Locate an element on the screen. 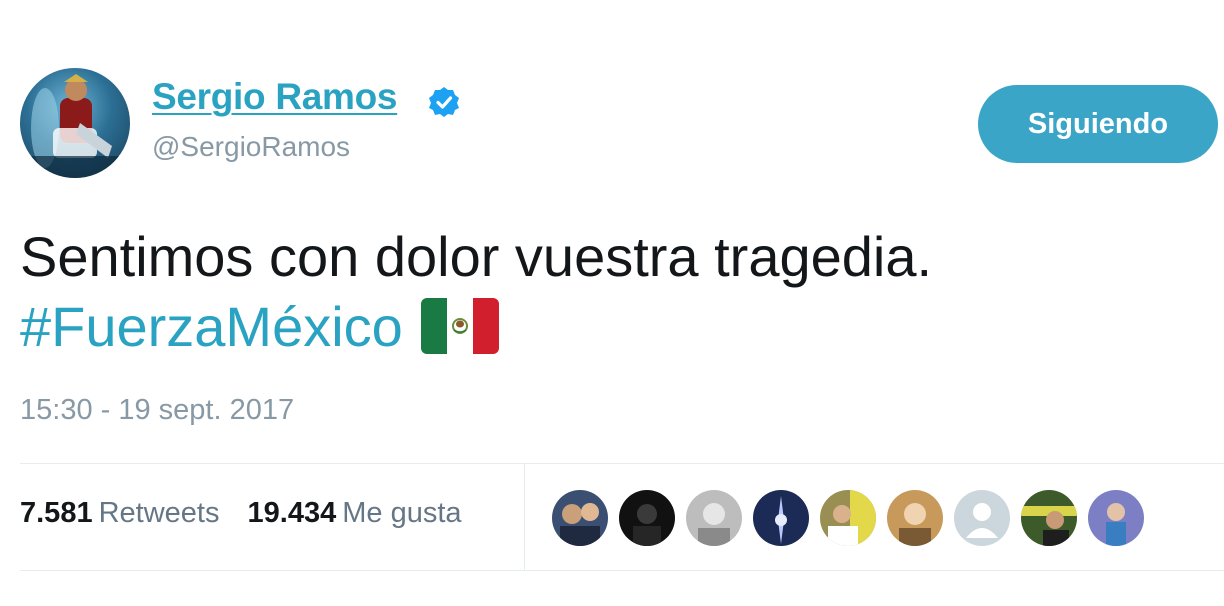  tweet-stats: 7.581 Retweets 19.434 Me gusta is located at coordinates (251, 513).